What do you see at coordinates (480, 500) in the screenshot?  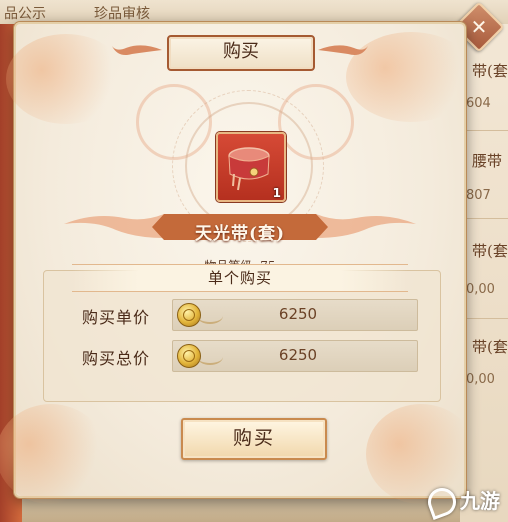 I see `watermark-text: 九游` at bounding box center [480, 500].